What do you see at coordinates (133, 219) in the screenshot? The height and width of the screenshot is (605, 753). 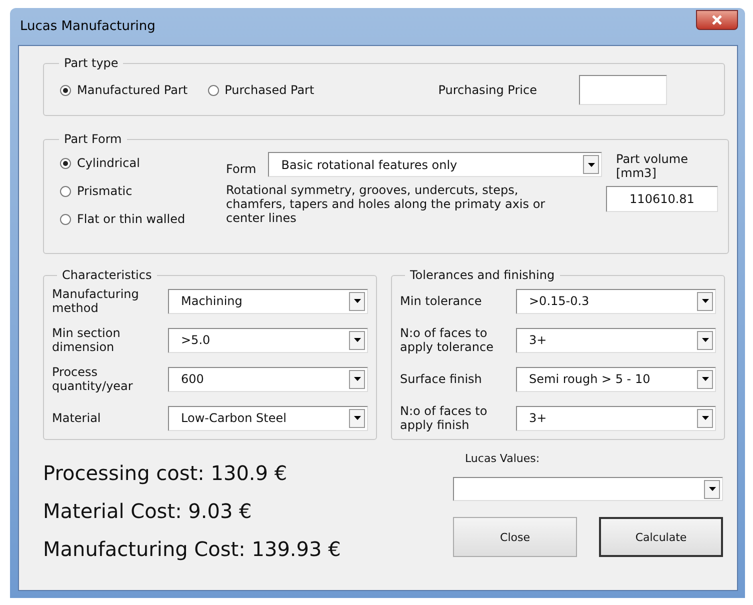 I see `radio-option: Flat or thin walled` at bounding box center [133, 219].